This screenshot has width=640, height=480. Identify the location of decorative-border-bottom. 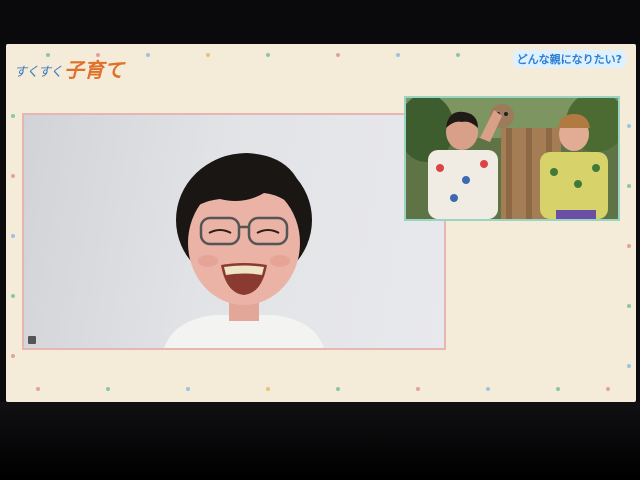
(321, 389).